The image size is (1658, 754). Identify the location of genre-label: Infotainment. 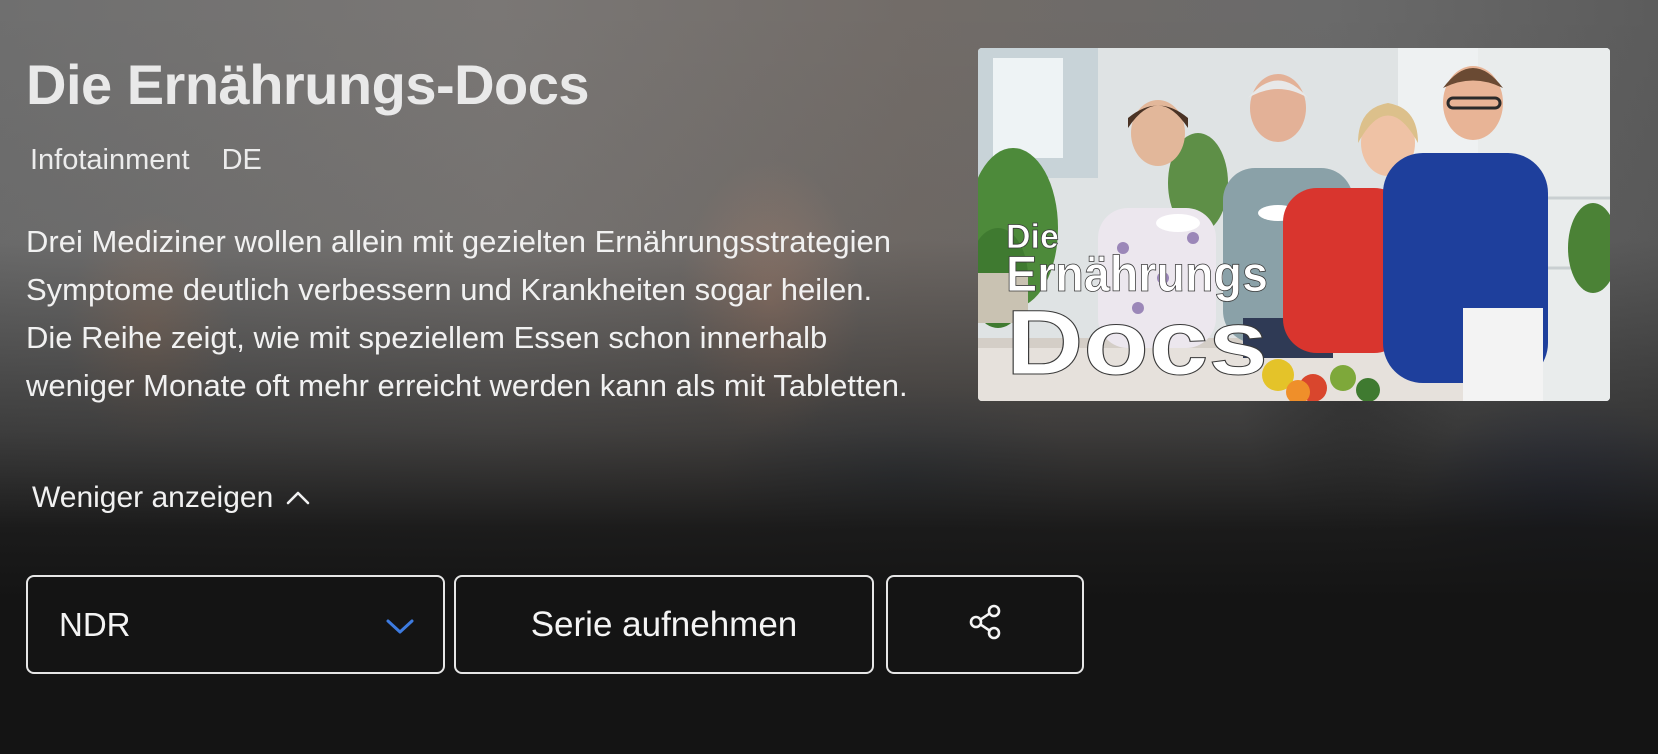
(110, 160).